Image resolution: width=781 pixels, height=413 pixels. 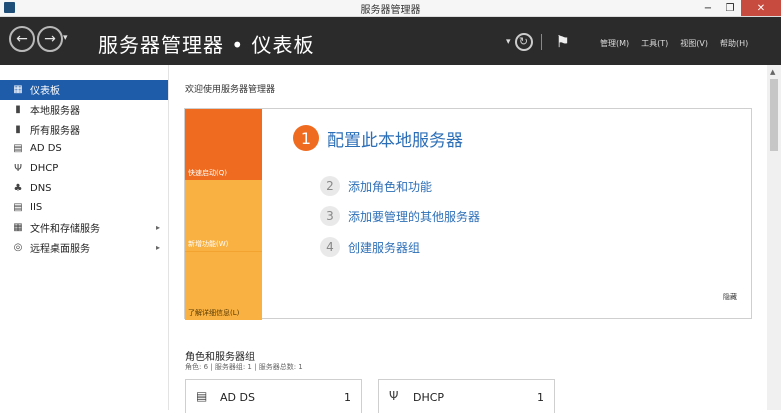 I want to click on dropdown-icon: ▾, so click(x=508, y=42).